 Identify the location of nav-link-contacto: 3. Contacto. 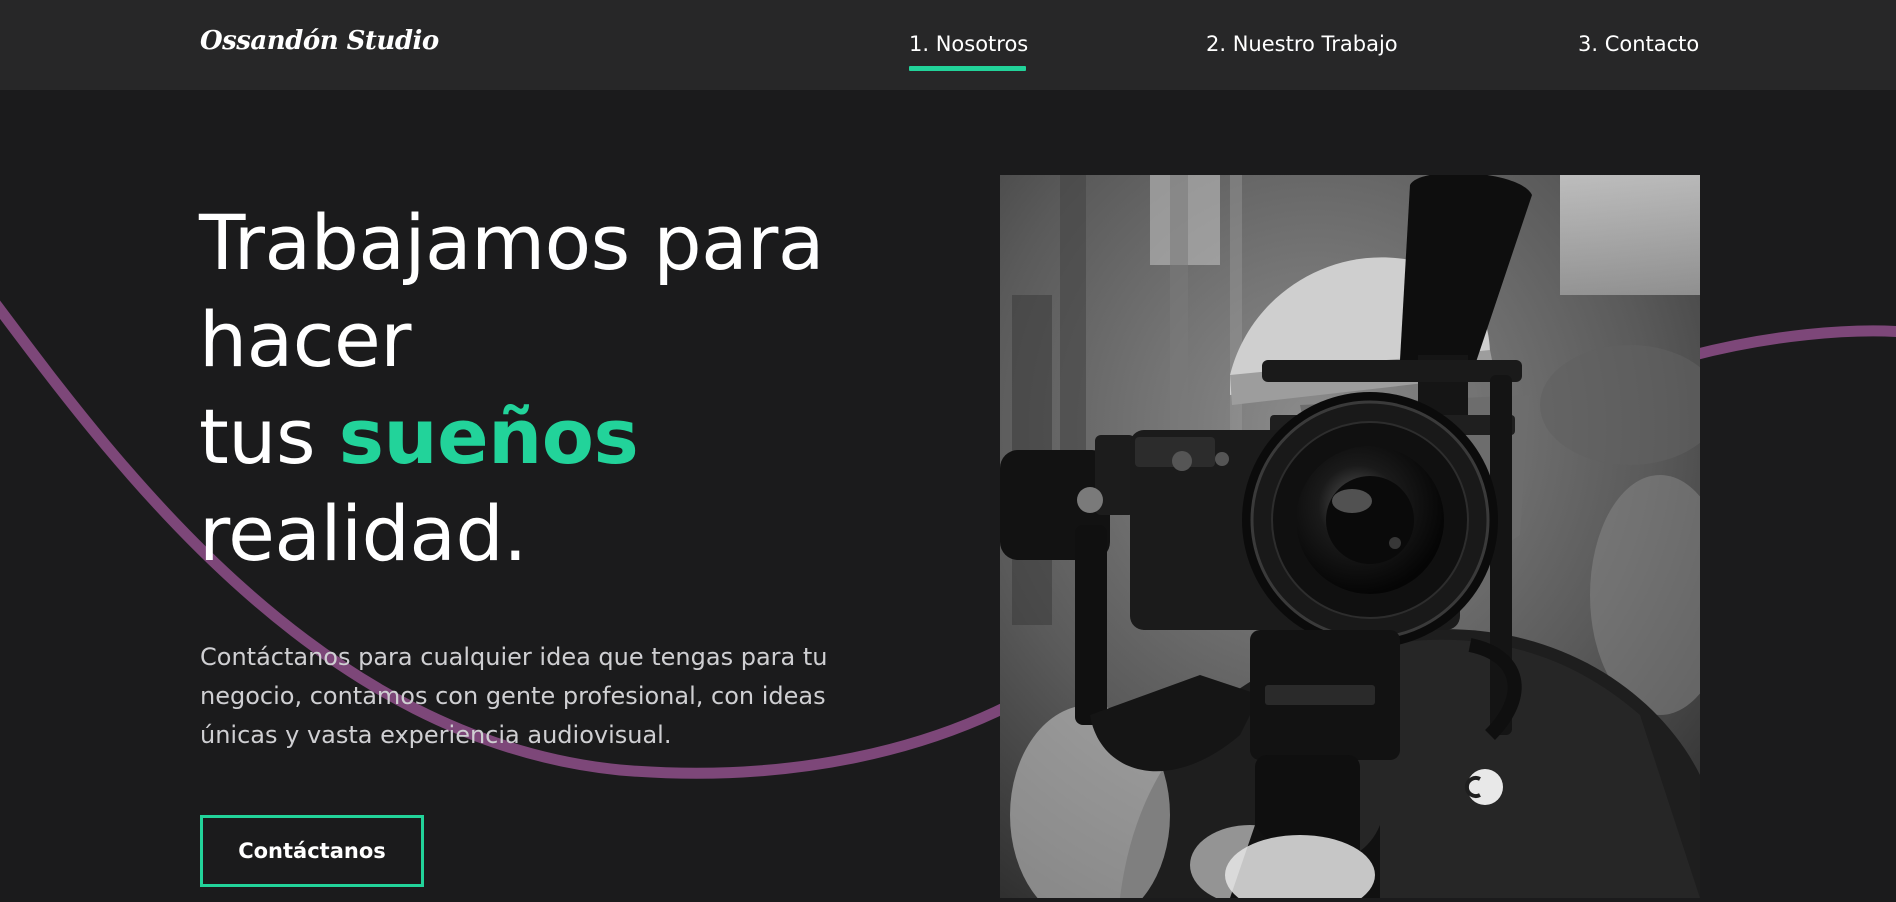
(1638, 44).